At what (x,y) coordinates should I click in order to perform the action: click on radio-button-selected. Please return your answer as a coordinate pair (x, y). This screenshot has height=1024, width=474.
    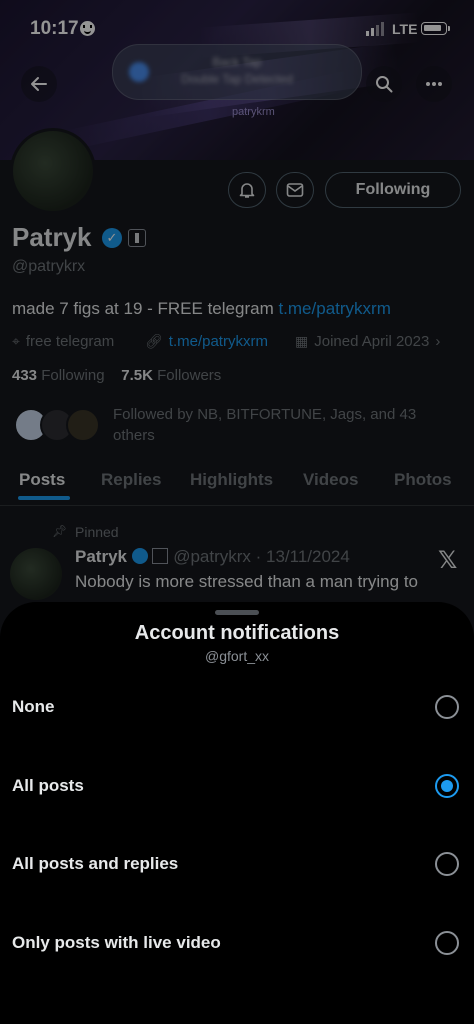
    Looking at the image, I should click on (447, 786).